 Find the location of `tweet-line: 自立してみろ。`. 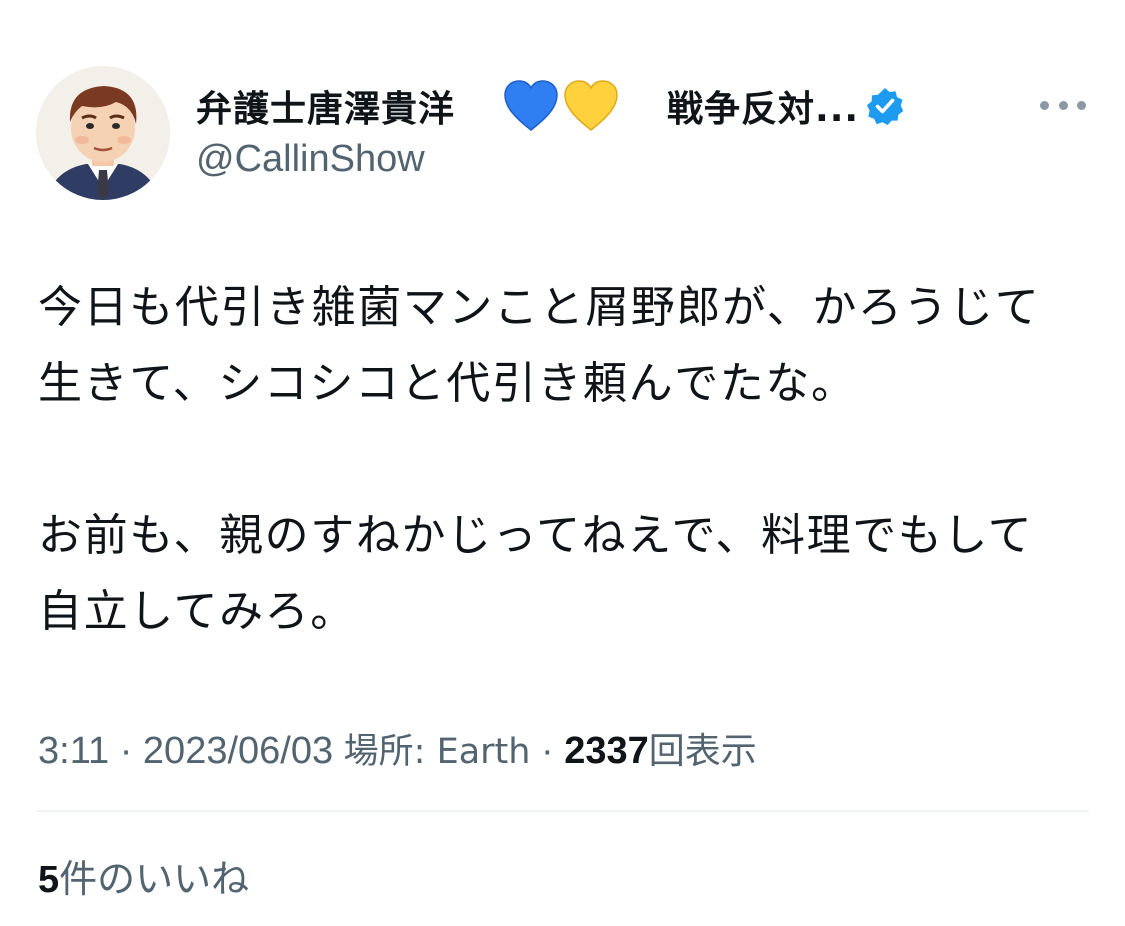

tweet-line: 自立してみろ。 is located at coordinates (197, 611).